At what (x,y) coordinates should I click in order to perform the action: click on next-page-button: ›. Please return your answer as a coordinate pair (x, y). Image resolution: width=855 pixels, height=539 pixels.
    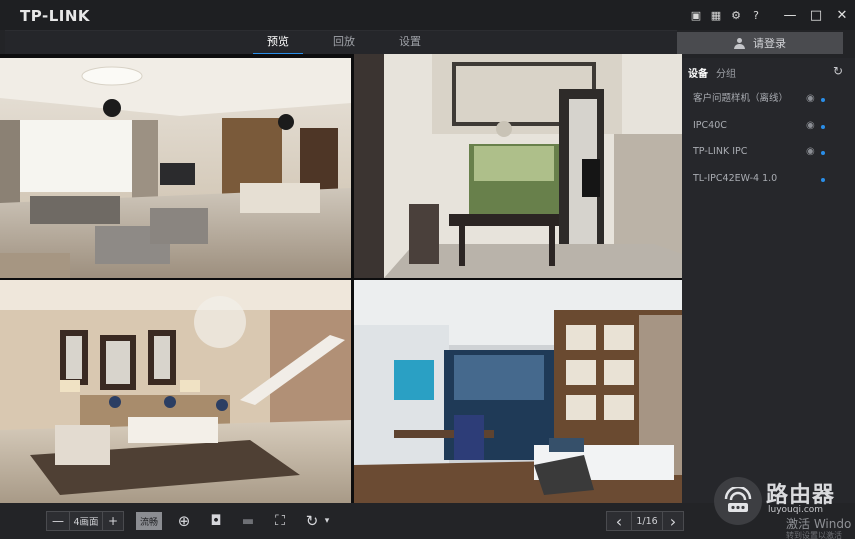
    Looking at the image, I should click on (673, 521).